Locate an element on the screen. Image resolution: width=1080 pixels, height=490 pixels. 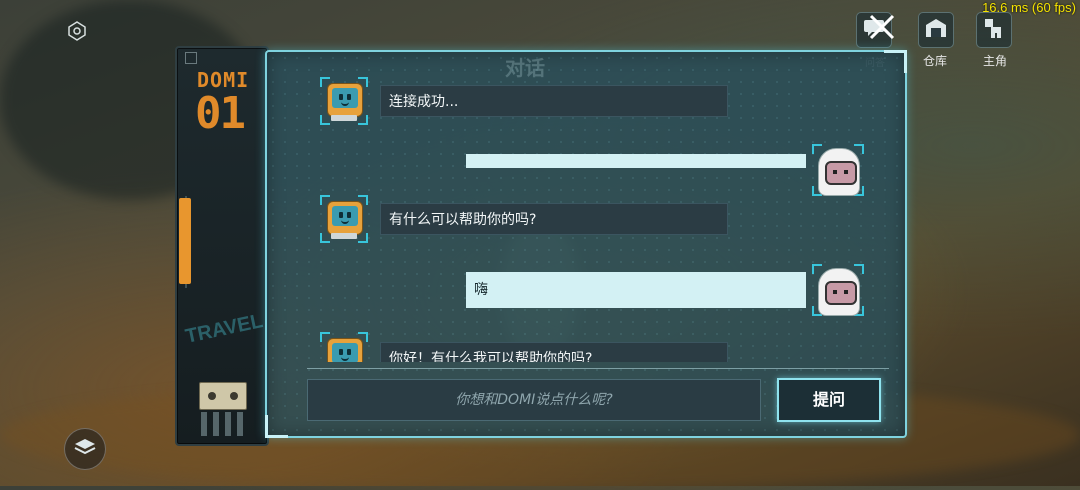
character-button is located at coordinates (994, 30).